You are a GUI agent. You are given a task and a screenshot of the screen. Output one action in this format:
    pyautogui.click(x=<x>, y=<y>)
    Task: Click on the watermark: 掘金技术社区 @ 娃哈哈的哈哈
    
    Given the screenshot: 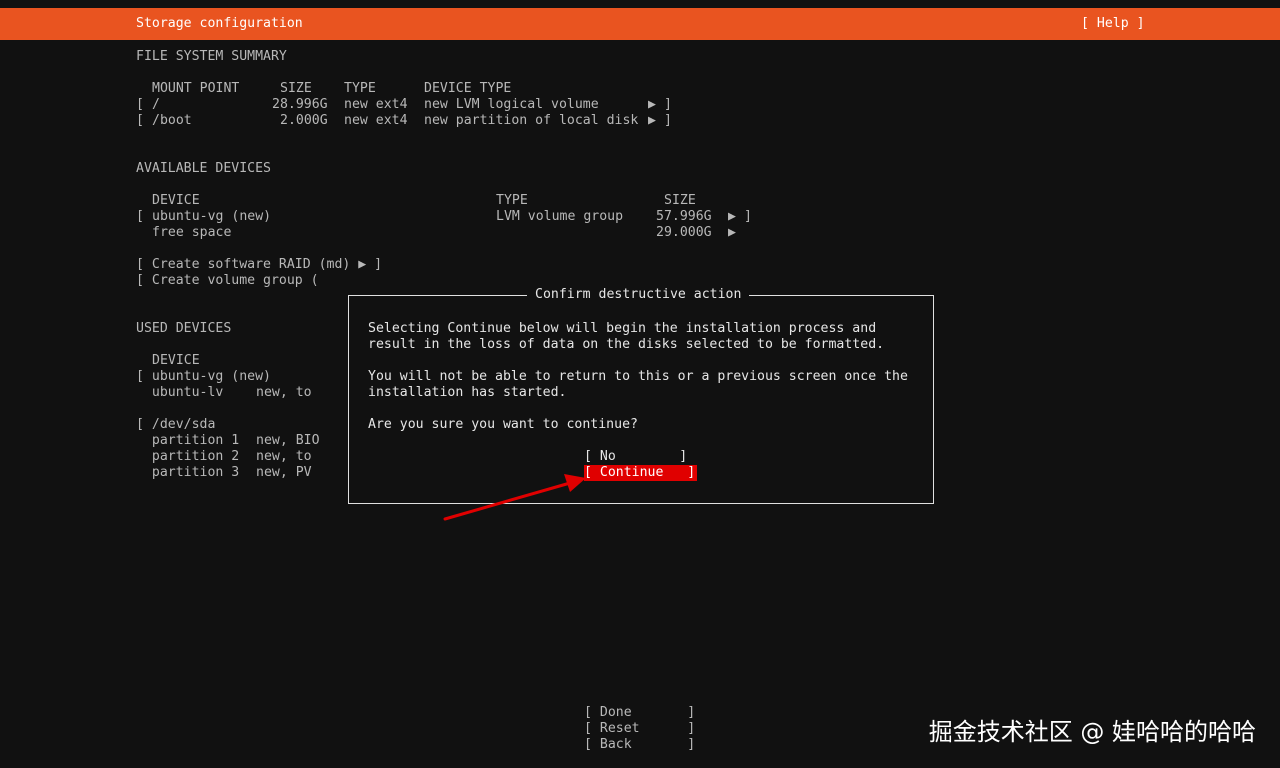 What is the action you would take?
    pyautogui.click(x=1092, y=732)
    